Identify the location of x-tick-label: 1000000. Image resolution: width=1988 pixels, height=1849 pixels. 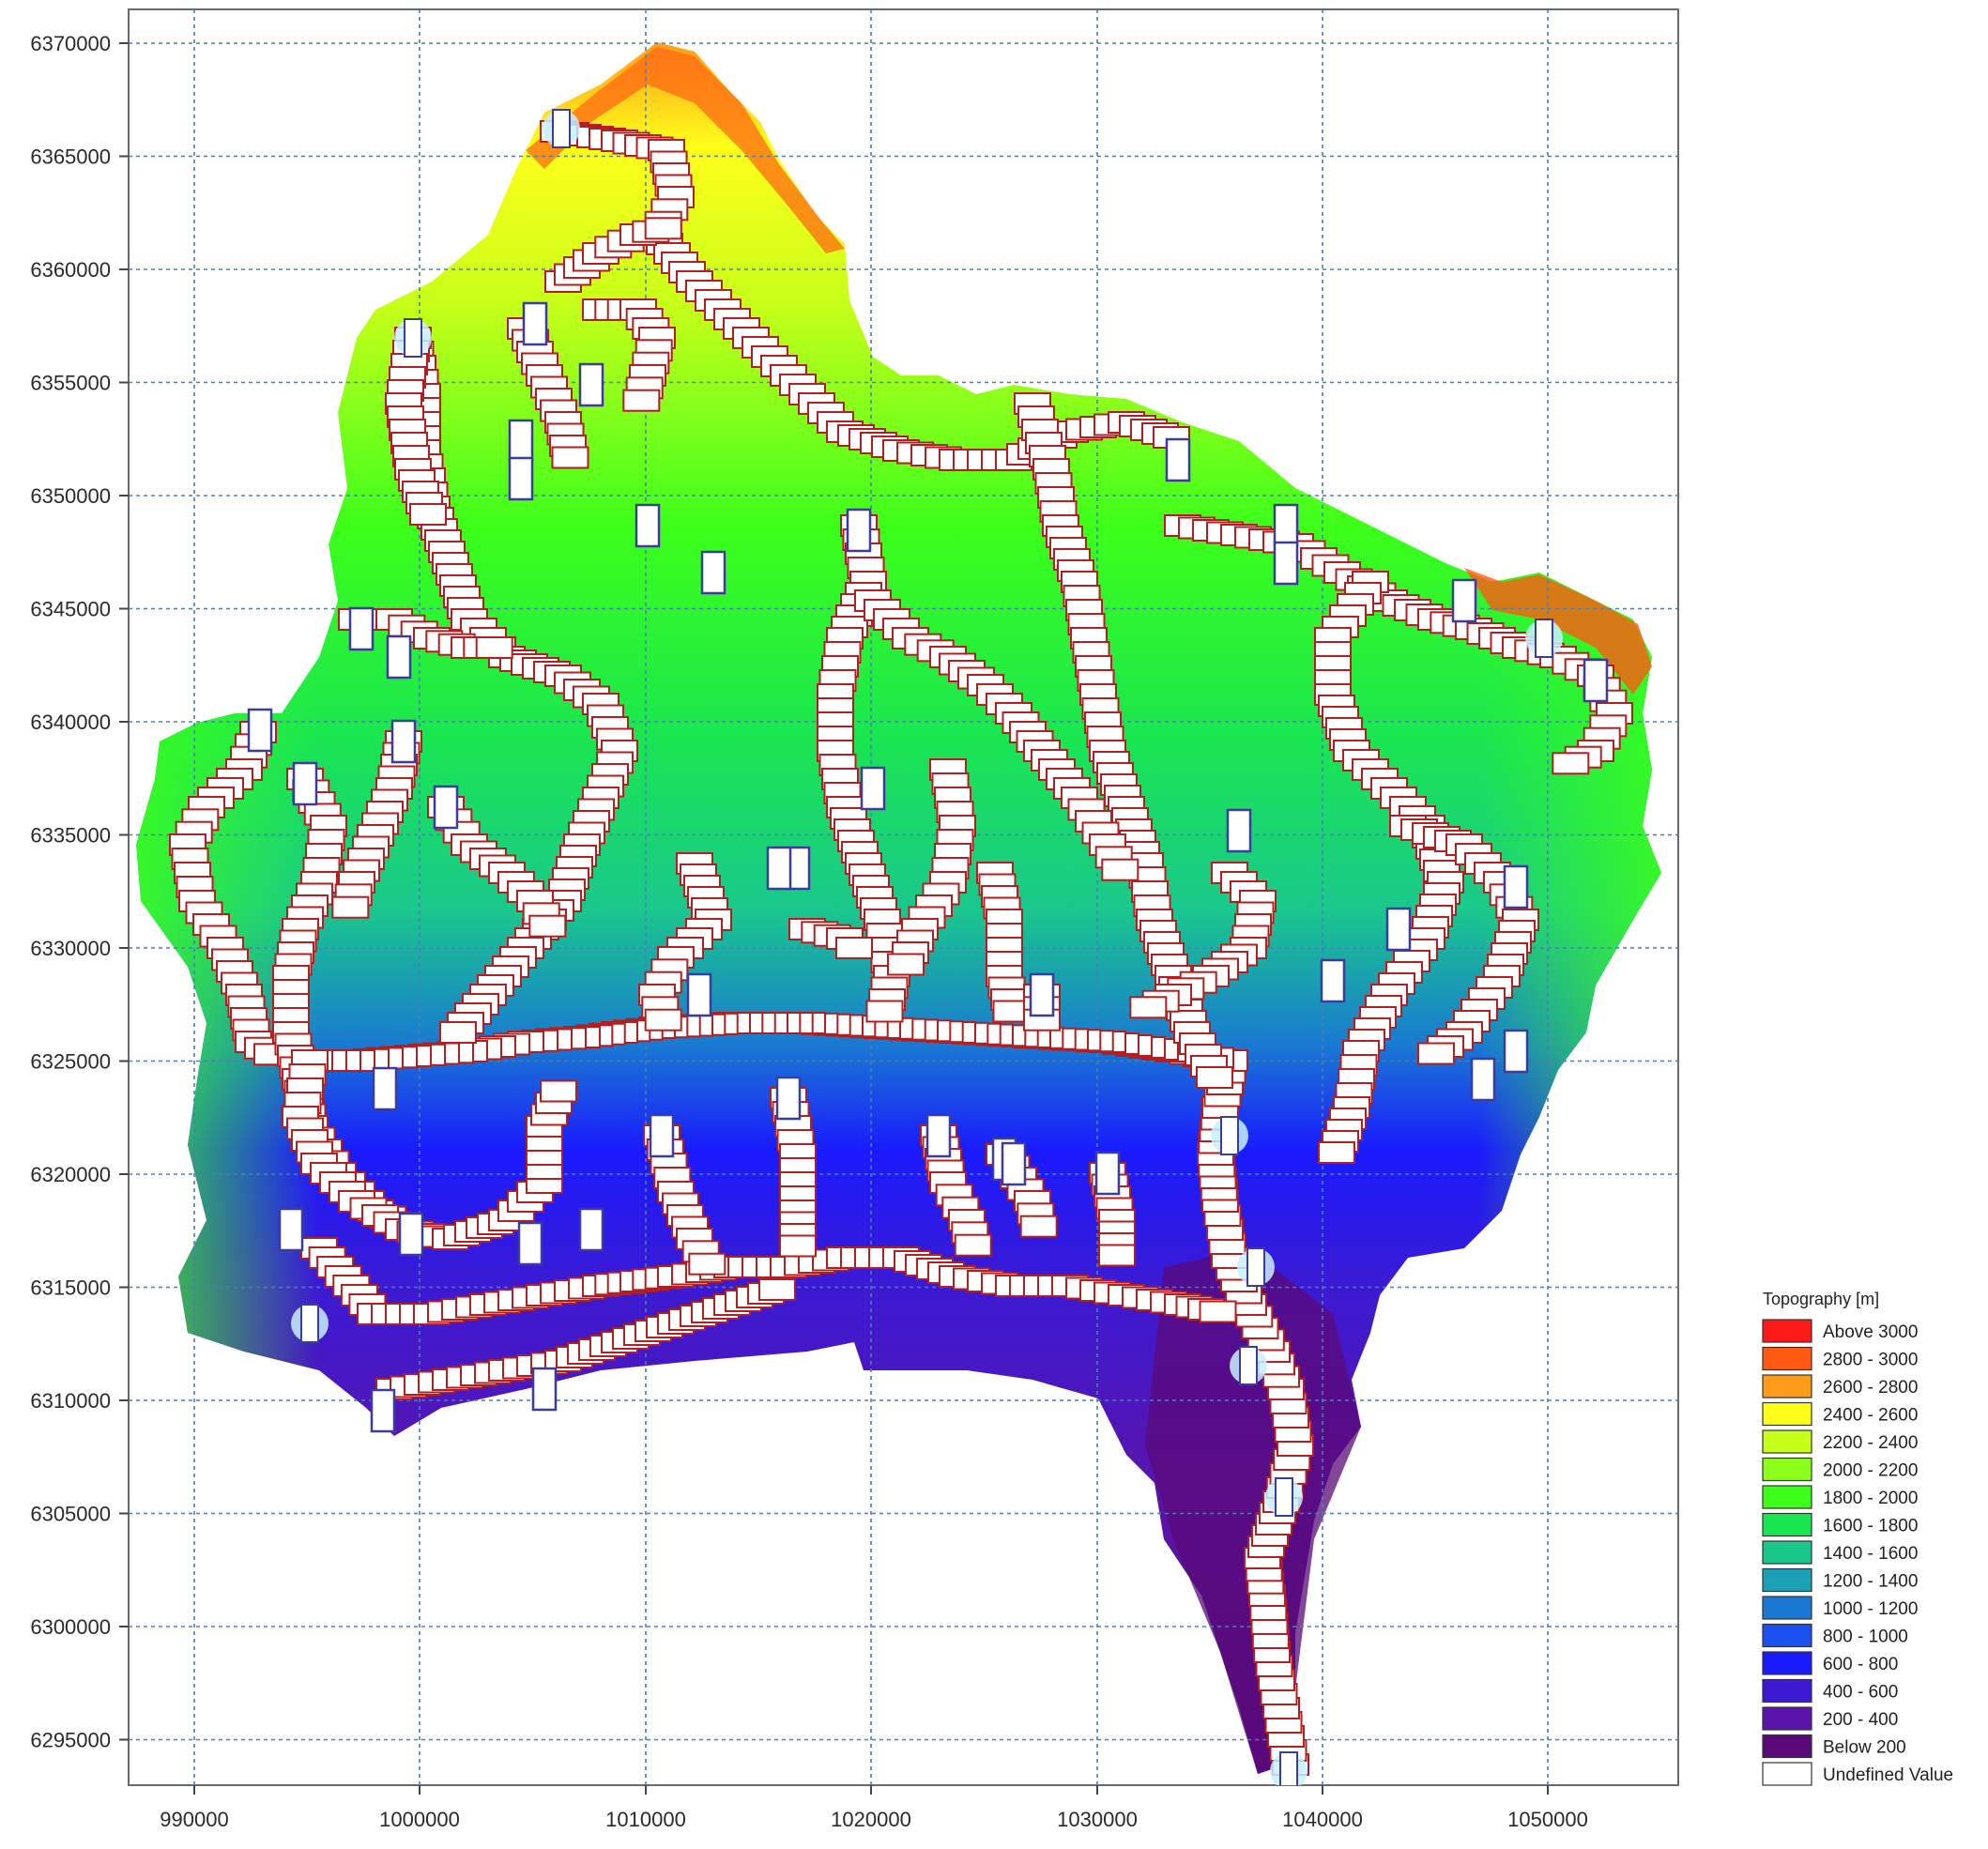
(419, 1819).